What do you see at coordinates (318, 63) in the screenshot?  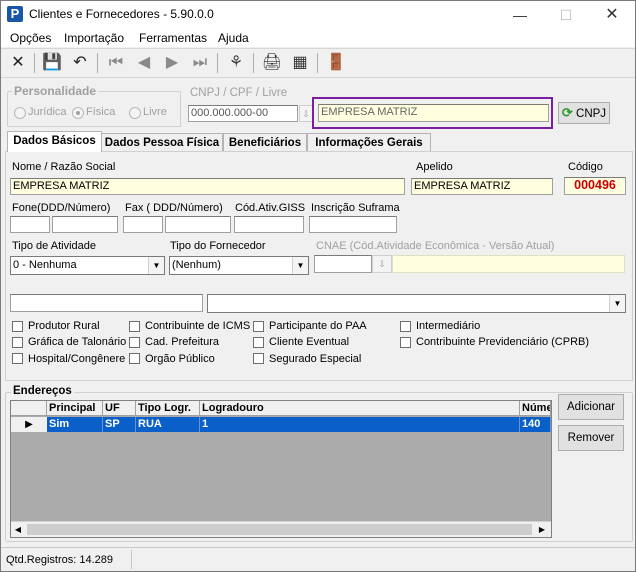 I see `toolbar: ✕ 💾 ↶ ⏮ ◀ ▶ ⏭ ⚘ 🖨 ▦ 🚪` at bounding box center [318, 63].